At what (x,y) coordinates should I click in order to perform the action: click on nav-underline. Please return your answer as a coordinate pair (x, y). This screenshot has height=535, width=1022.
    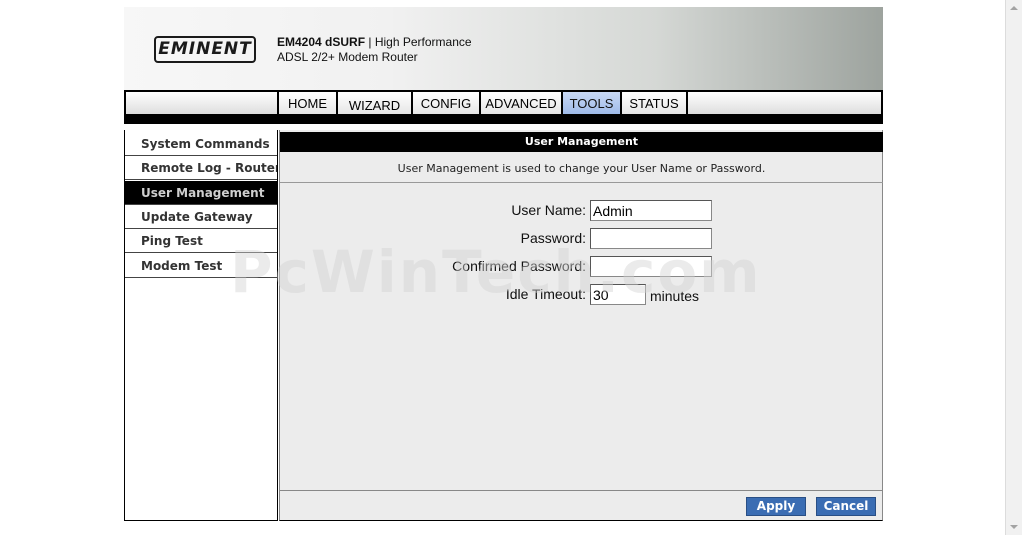
    Looking at the image, I should click on (503, 120).